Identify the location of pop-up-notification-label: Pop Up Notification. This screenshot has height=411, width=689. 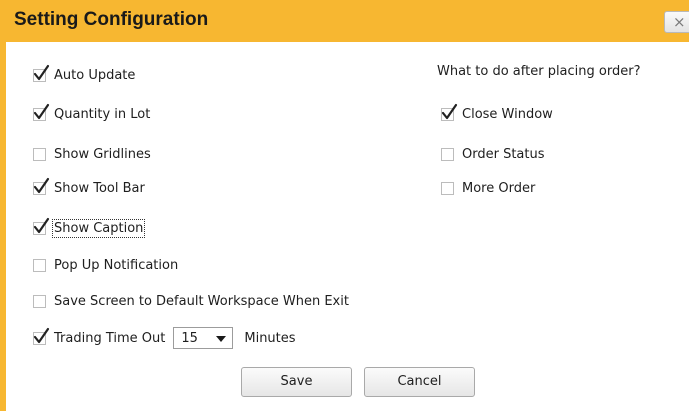
(116, 265).